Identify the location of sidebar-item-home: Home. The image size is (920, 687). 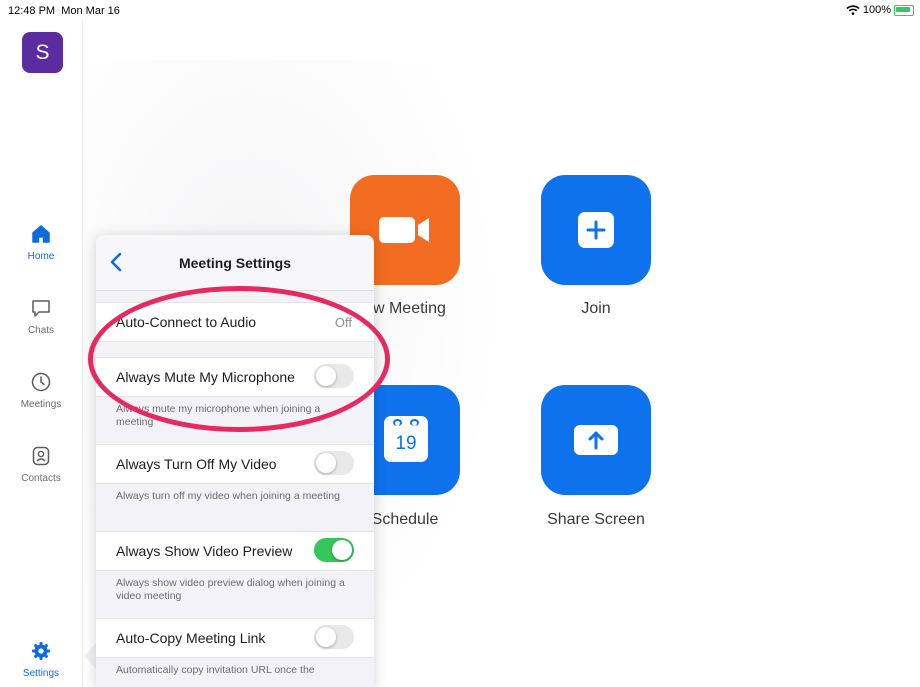
(41, 242).